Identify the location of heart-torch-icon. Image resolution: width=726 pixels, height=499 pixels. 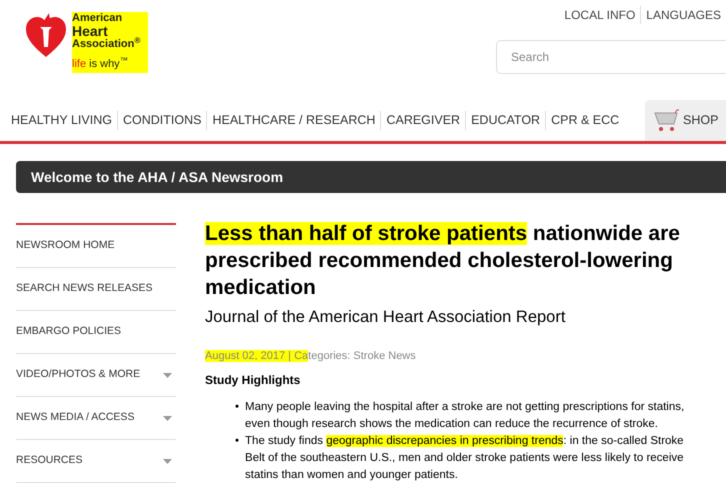
(46, 36).